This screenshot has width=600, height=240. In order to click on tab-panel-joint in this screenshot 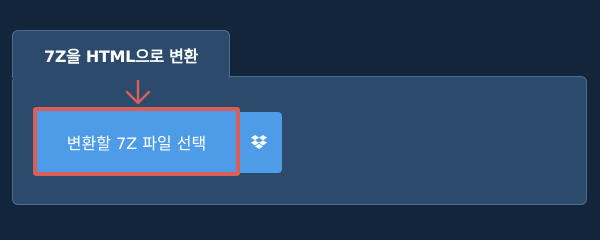, I will do `click(121, 77)`.